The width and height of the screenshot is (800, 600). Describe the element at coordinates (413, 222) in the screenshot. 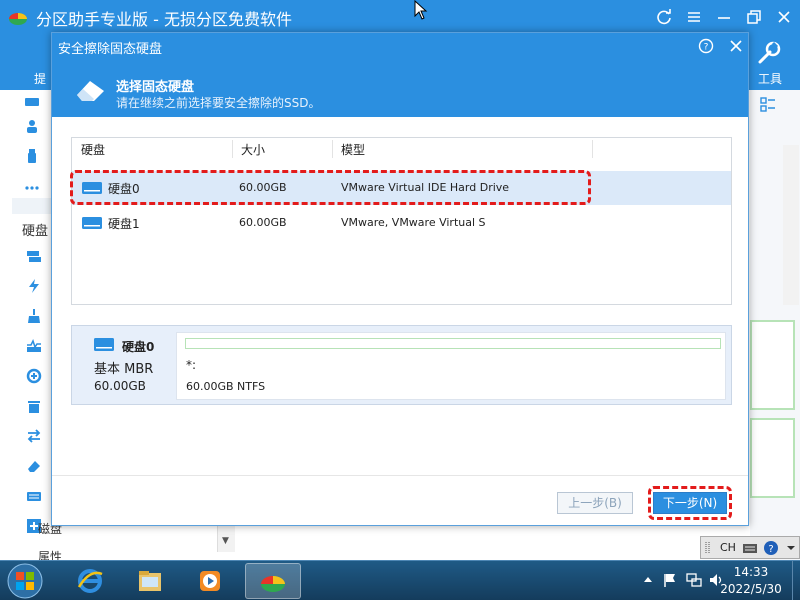

I see `row-disk-model: VMware, VMware Virtual S` at that location.